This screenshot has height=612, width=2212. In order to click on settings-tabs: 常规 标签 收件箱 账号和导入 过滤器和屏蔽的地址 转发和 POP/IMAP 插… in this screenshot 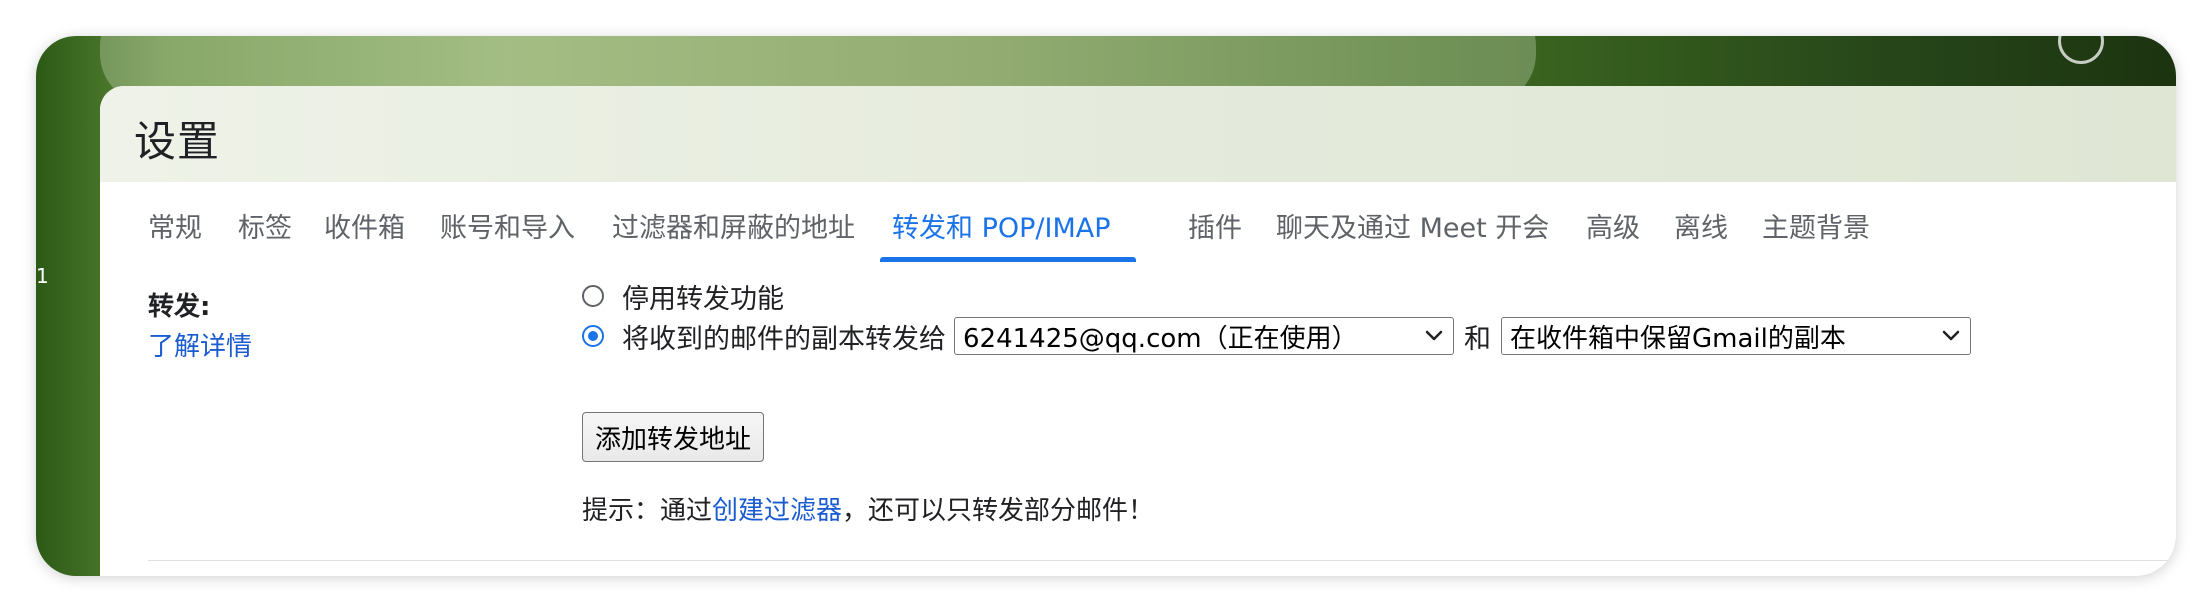, I will do `click(1138, 223)`.